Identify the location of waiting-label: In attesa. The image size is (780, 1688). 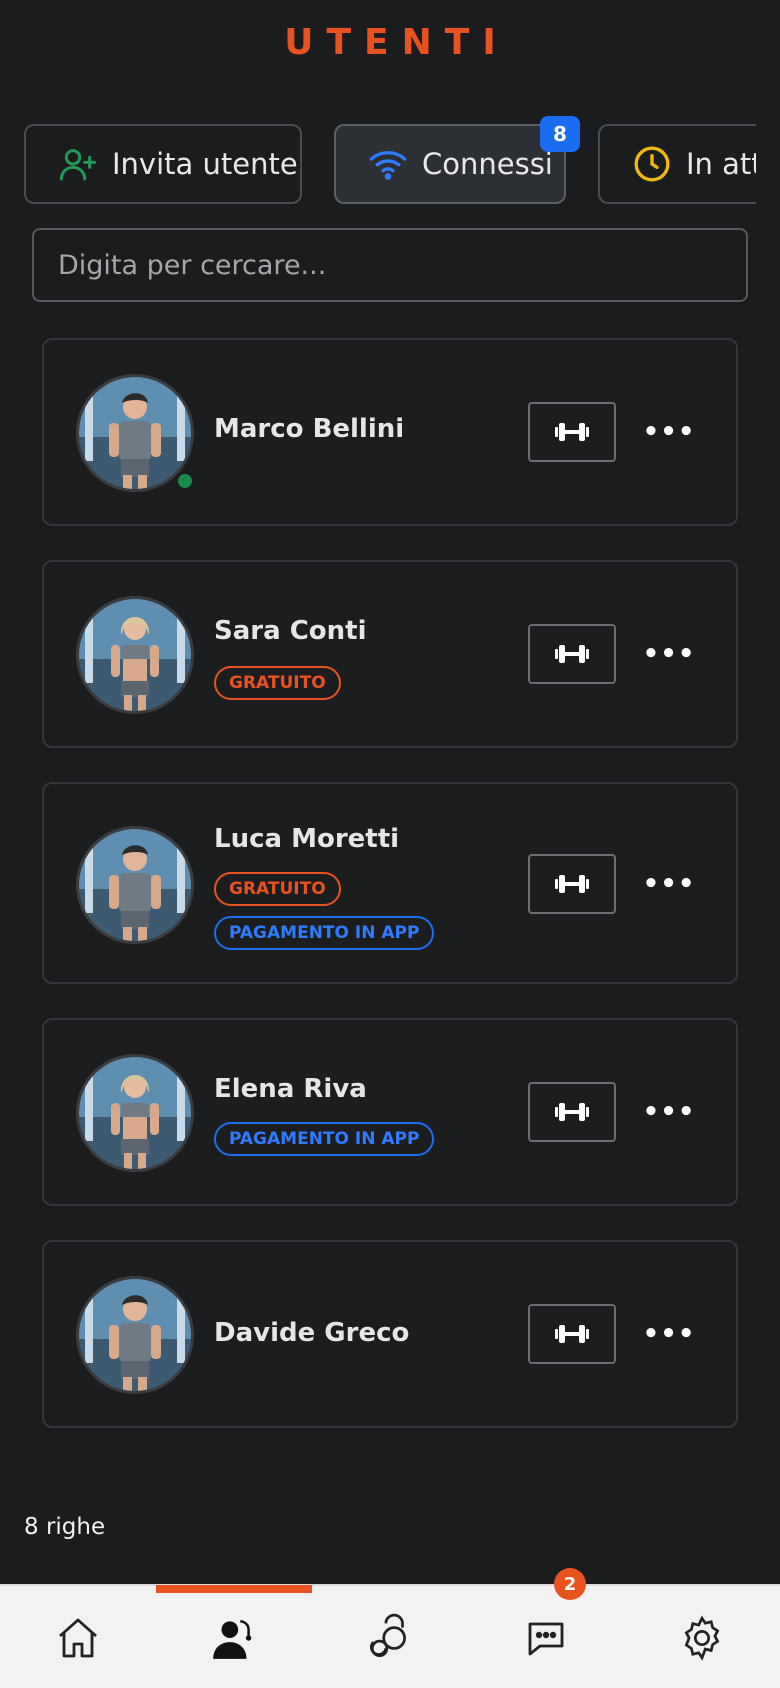
(721, 164).